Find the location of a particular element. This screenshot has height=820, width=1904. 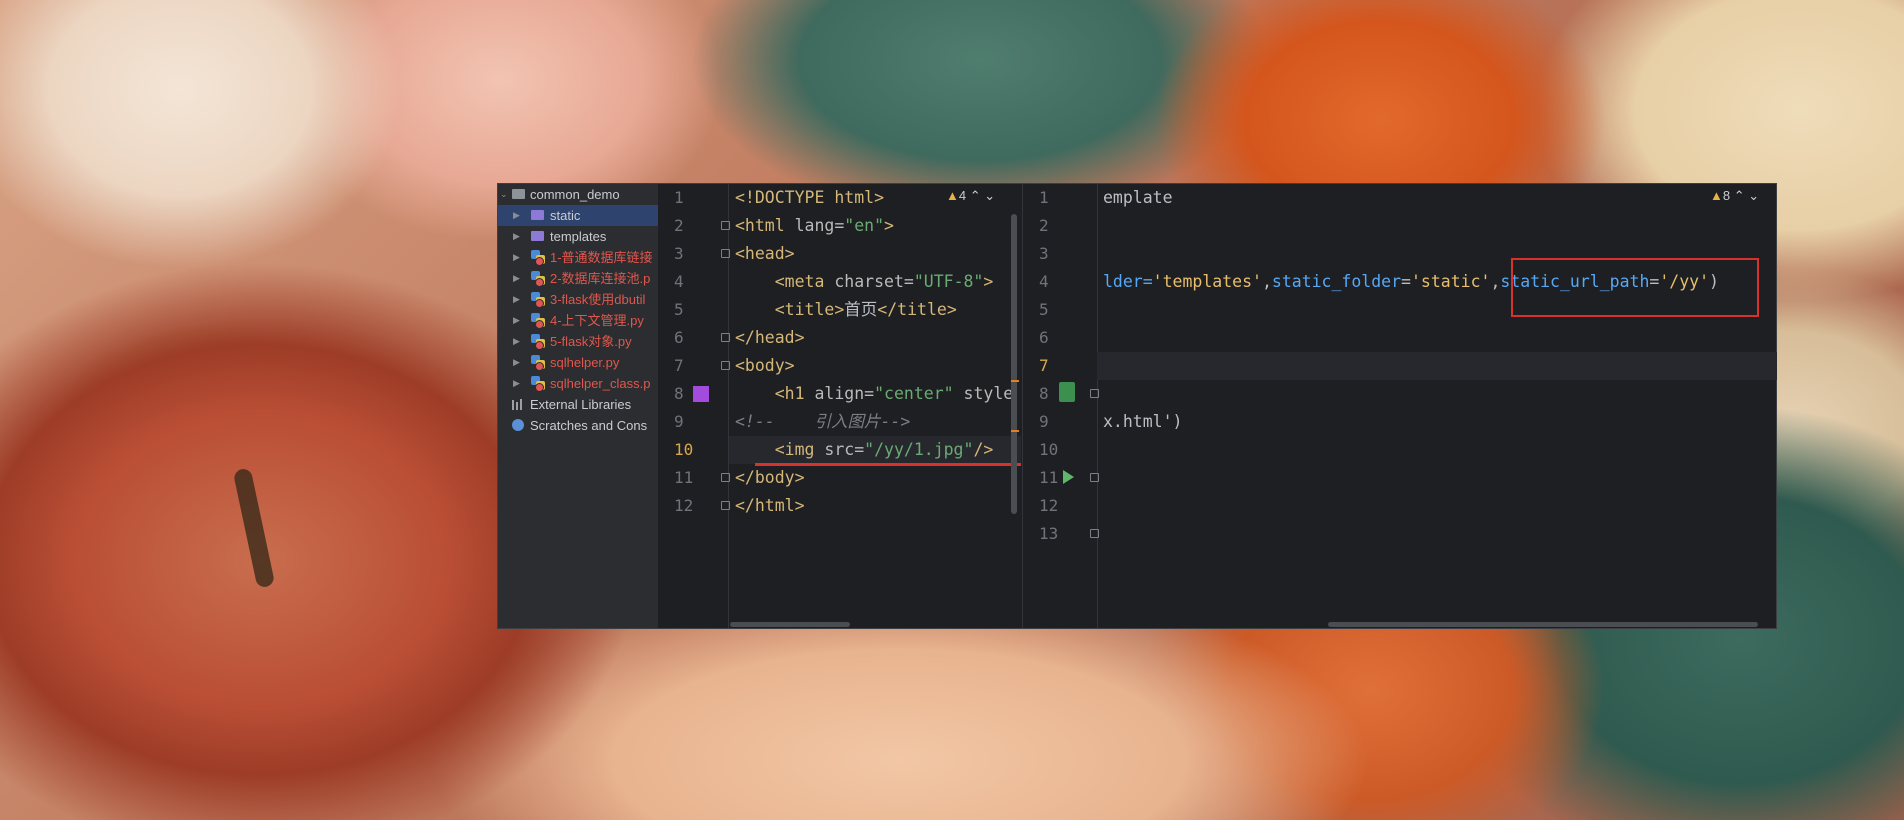

annotation-box is located at coordinates (1635, 287).